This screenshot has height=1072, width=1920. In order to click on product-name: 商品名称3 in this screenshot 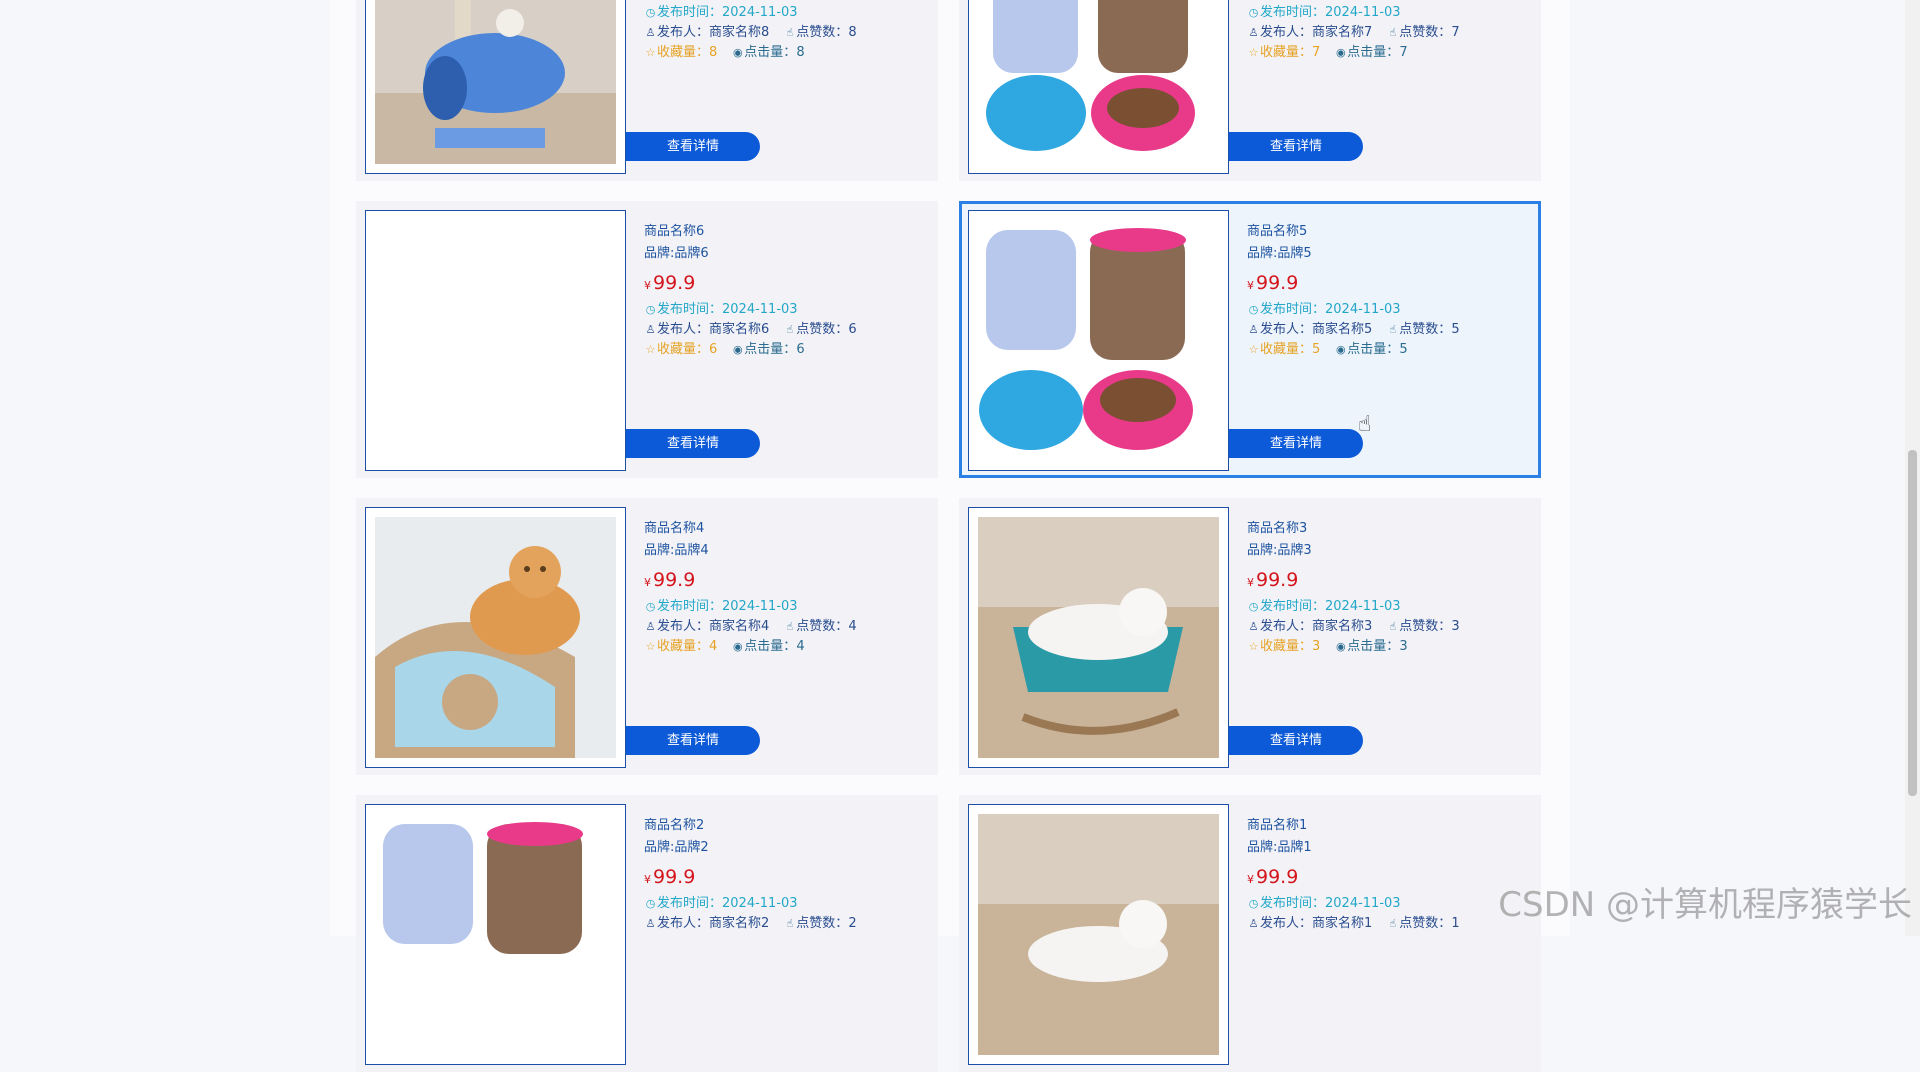, I will do `click(1392, 529)`.